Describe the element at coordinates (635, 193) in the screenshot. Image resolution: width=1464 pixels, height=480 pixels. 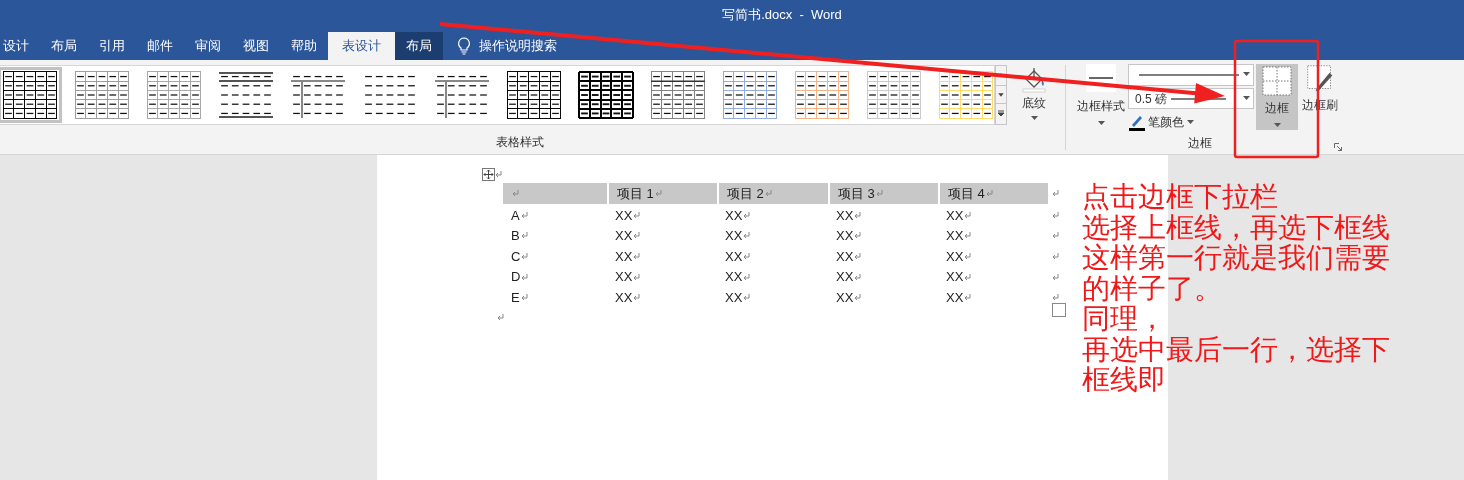
I see `cell-text: 项目 1` at that location.